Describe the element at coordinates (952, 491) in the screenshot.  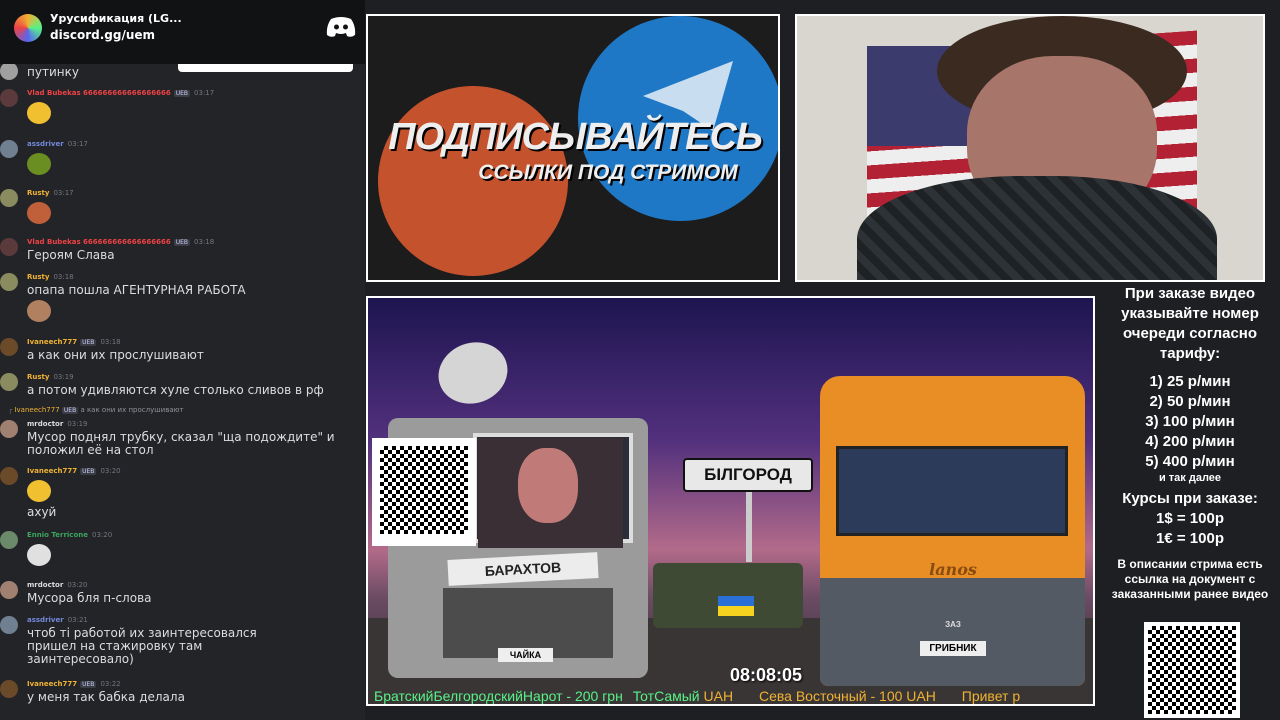
I see `van-windshield` at that location.